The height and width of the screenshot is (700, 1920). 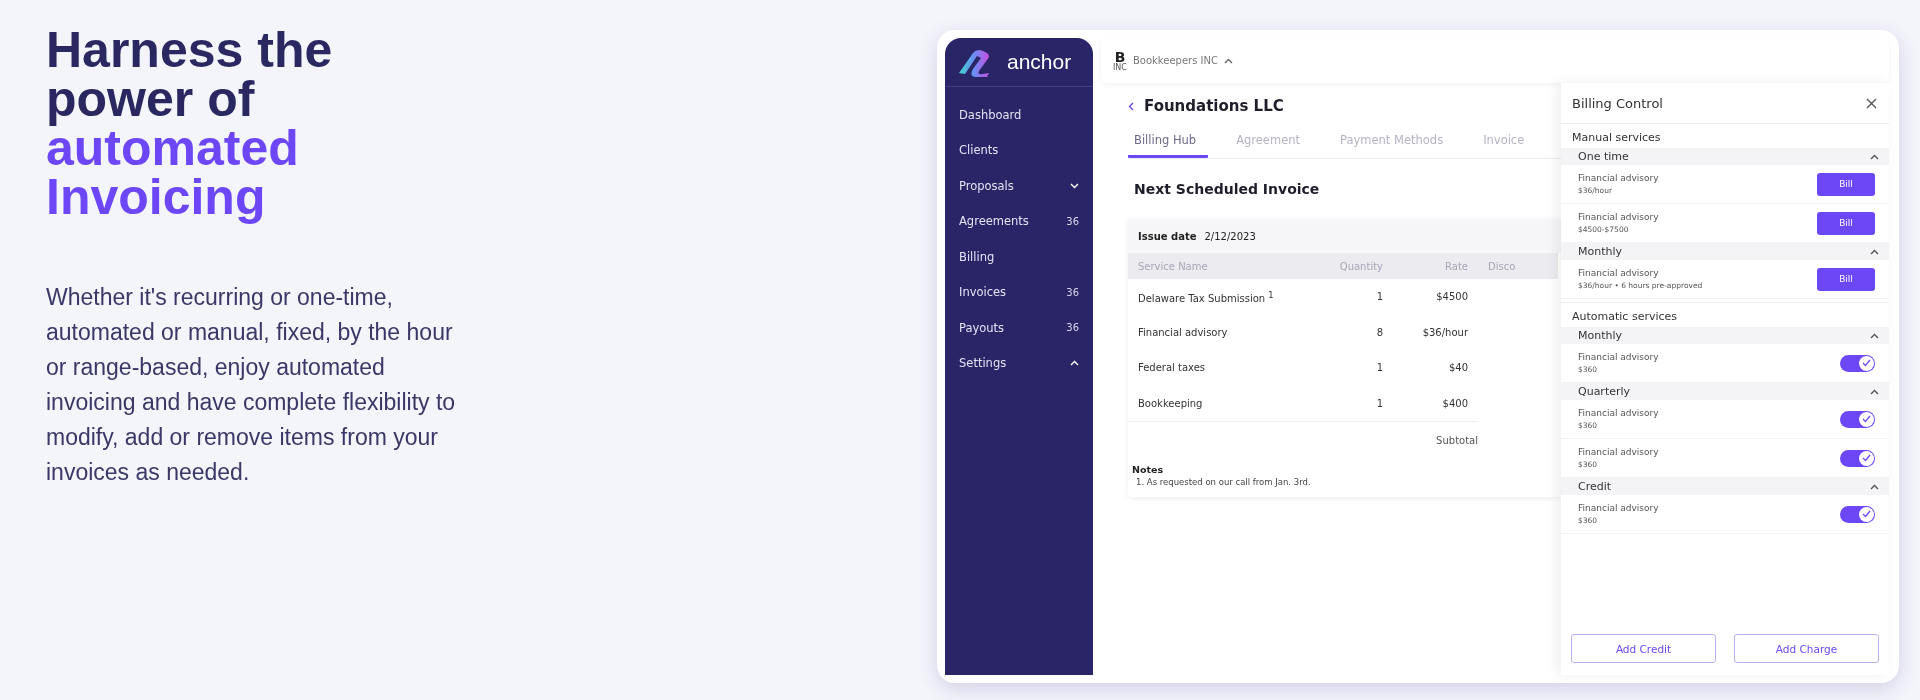 What do you see at coordinates (1019, 115) in the screenshot?
I see `sidebar-item: Dashboard` at bounding box center [1019, 115].